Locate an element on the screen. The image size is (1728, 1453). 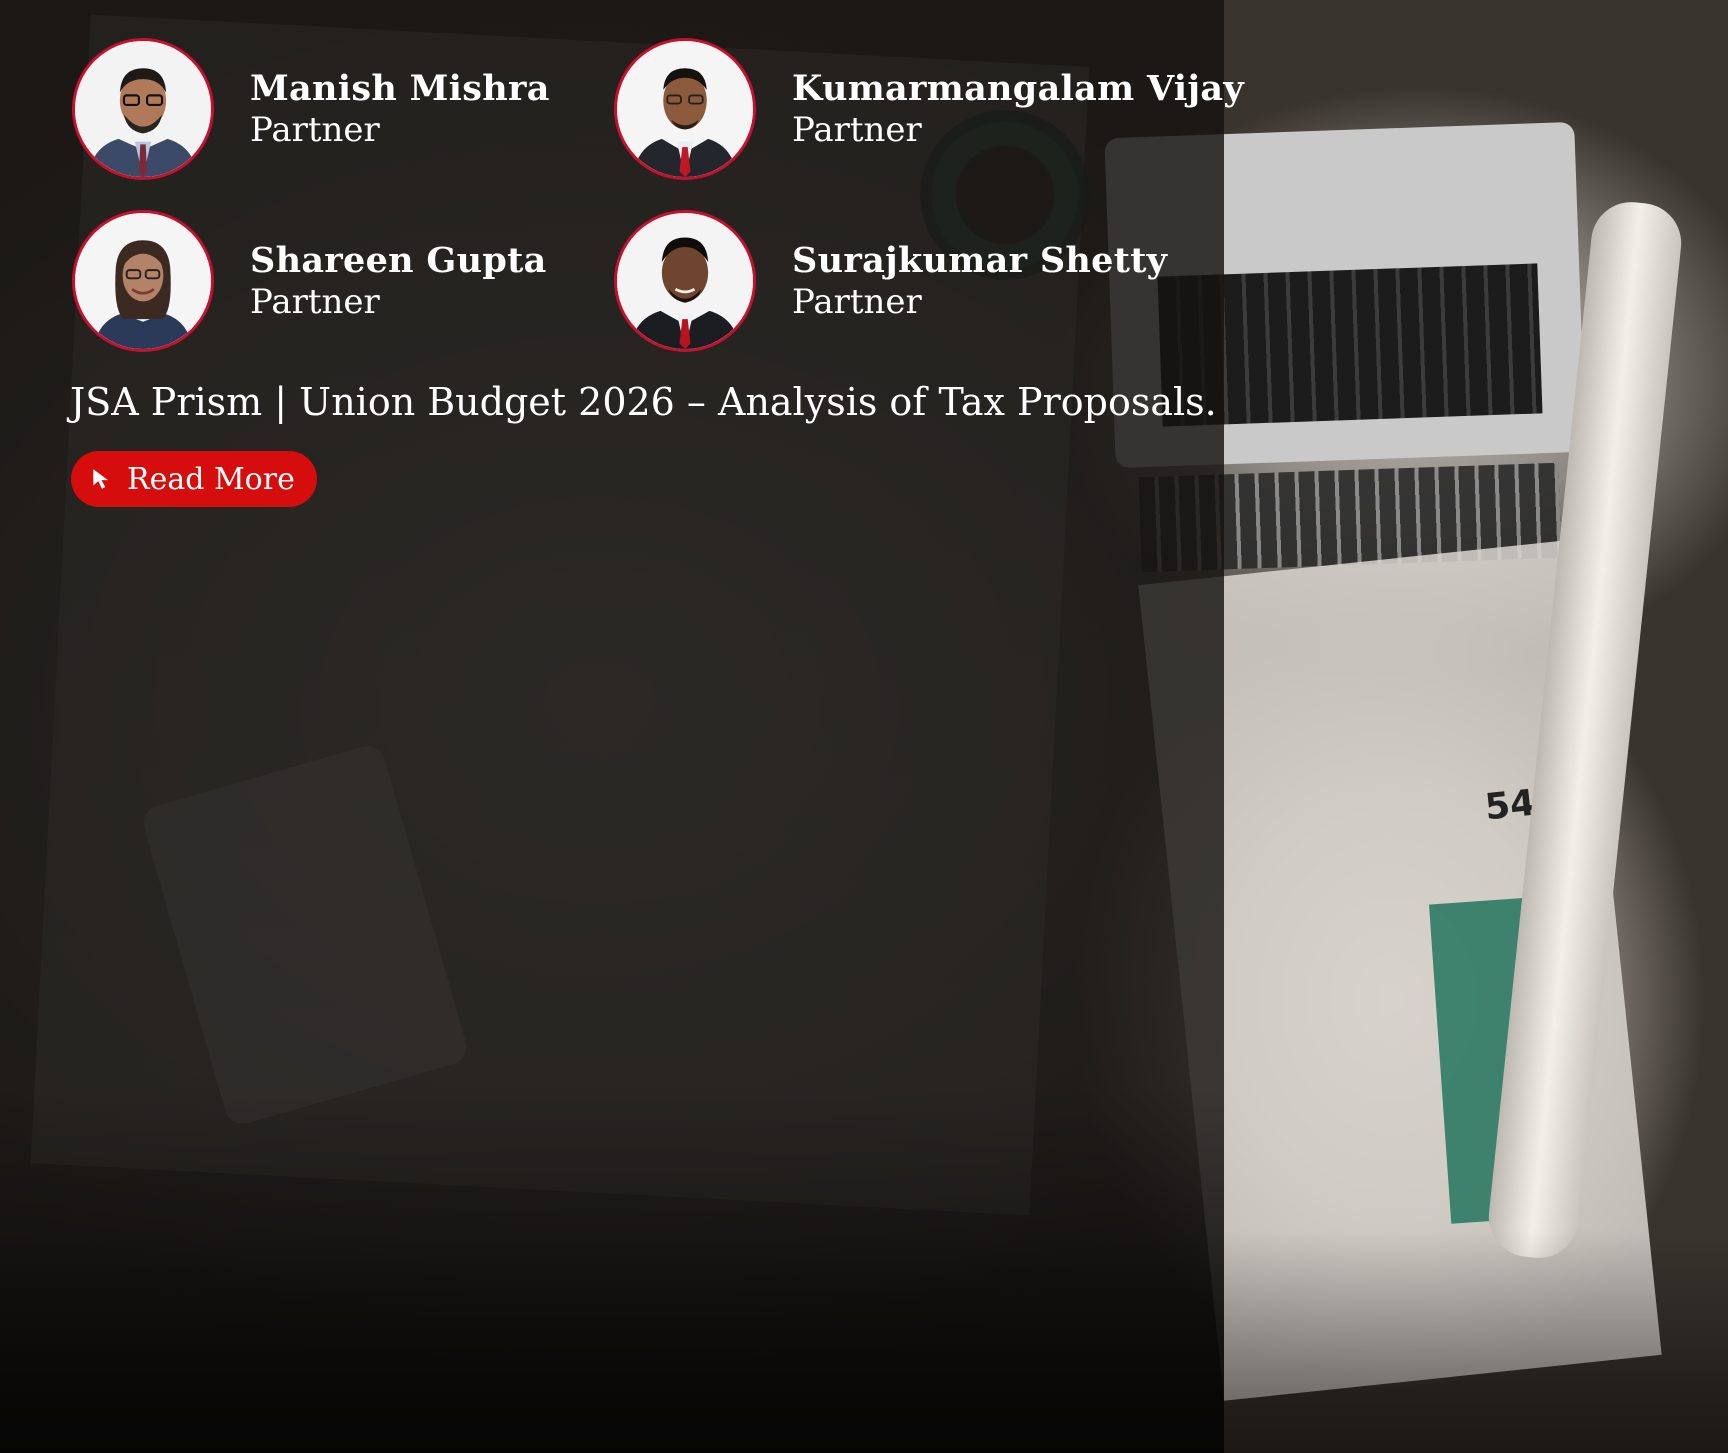
read-more-button: Read More is located at coordinates (194, 479).